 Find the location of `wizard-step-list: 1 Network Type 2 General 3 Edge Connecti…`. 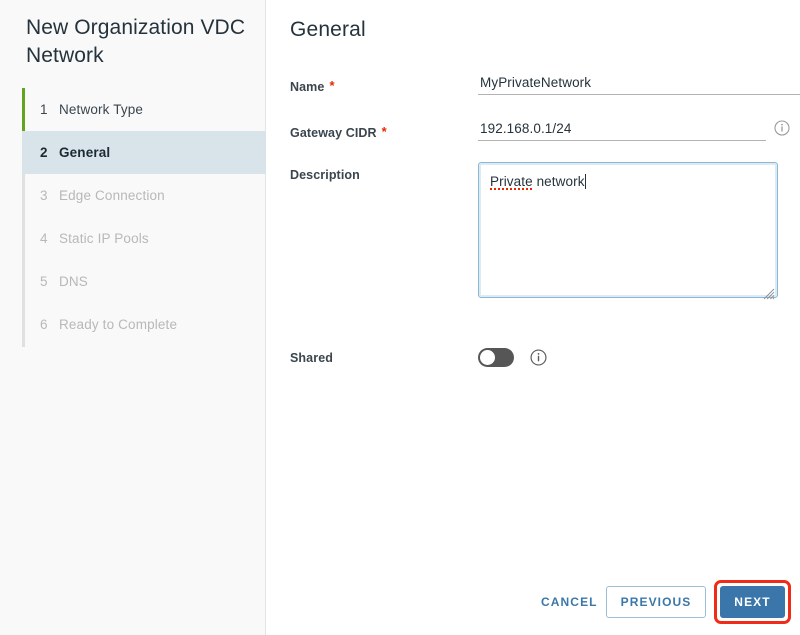

wizard-step-list: 1 Network Type 2 General 3 Edge Connecti… is located at coordinates (133, 217).